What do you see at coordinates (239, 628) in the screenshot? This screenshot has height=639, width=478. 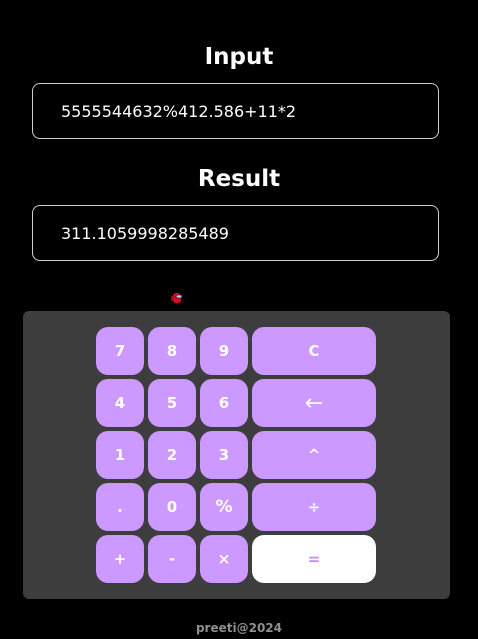 I see `footer-credit: preeti@2024` at bounding box center [239, 628].